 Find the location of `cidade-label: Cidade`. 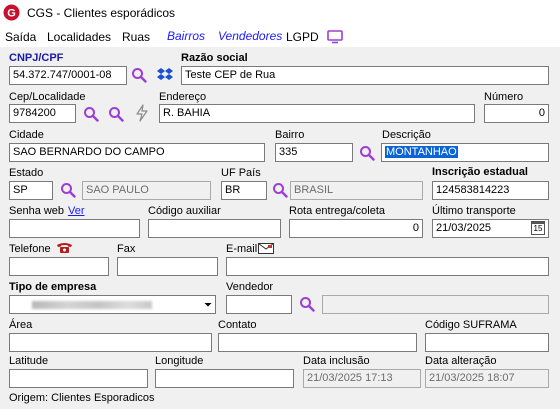

cidade-label: Cidade is located at coordinates (26, 135).